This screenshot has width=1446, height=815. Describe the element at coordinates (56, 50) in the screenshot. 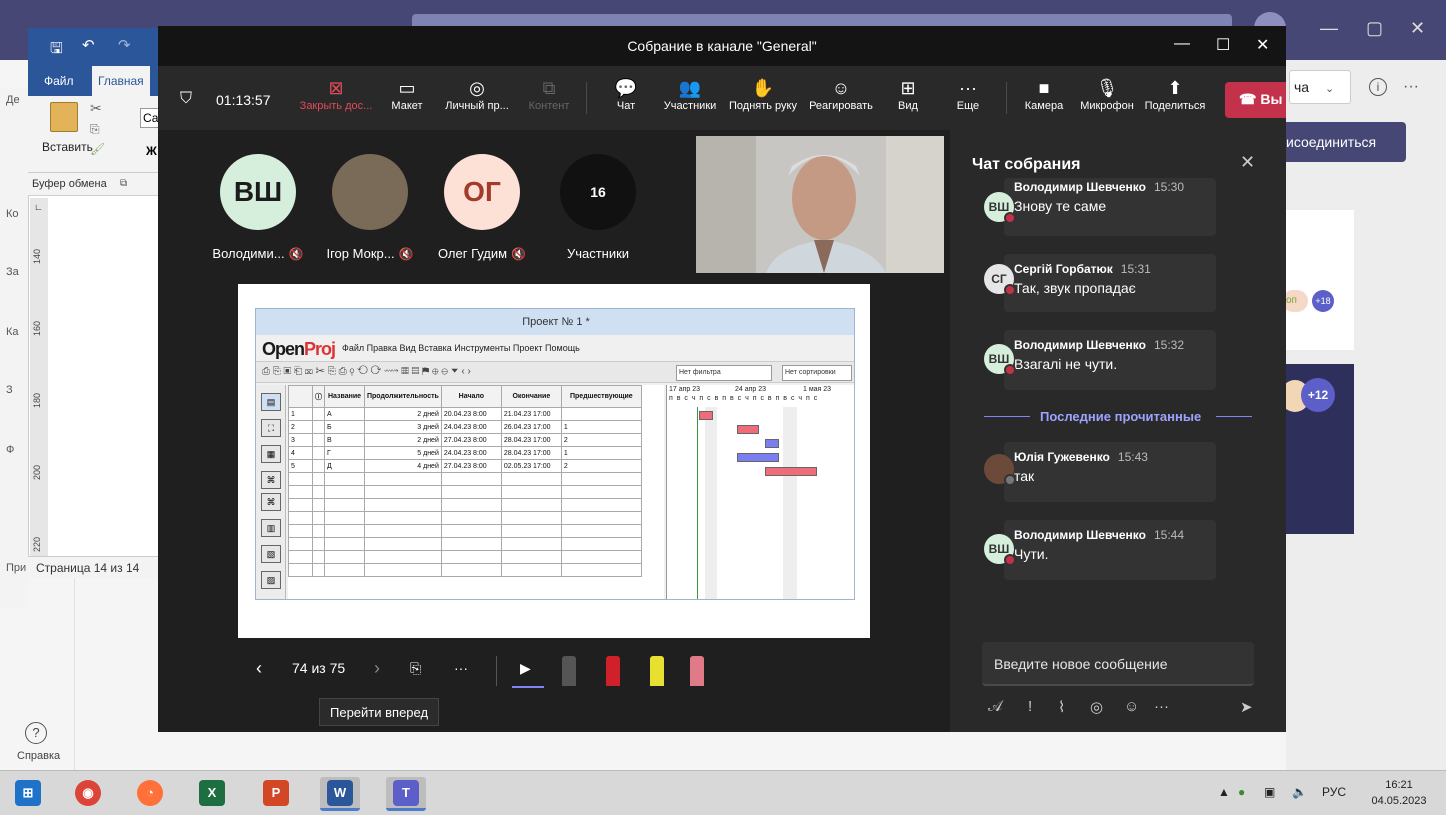

I see `save-icon: 🖫` at that location.